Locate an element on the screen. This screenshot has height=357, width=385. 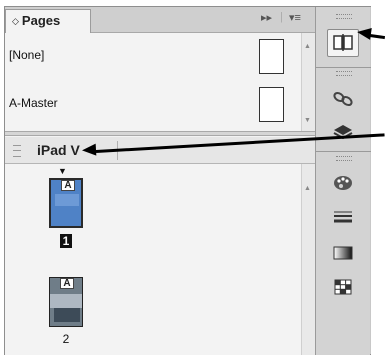
page-number: 1 is located at coordinates (66, 241).